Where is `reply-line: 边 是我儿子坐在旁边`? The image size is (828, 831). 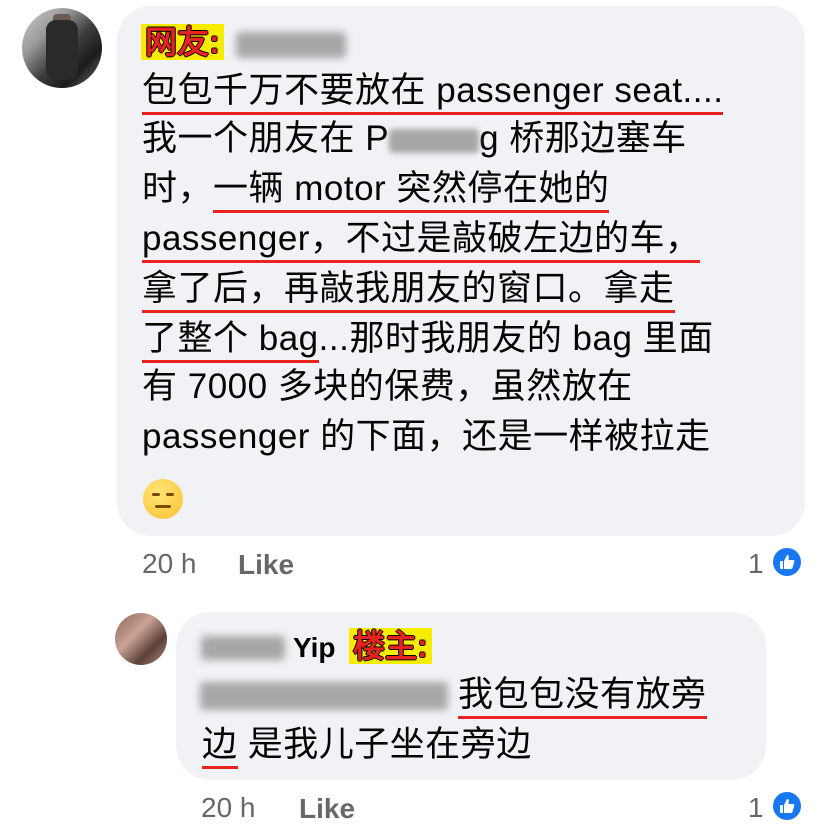
reply-line: 边 是我儿子坐在旁边 is located at coordinates (367, 746).